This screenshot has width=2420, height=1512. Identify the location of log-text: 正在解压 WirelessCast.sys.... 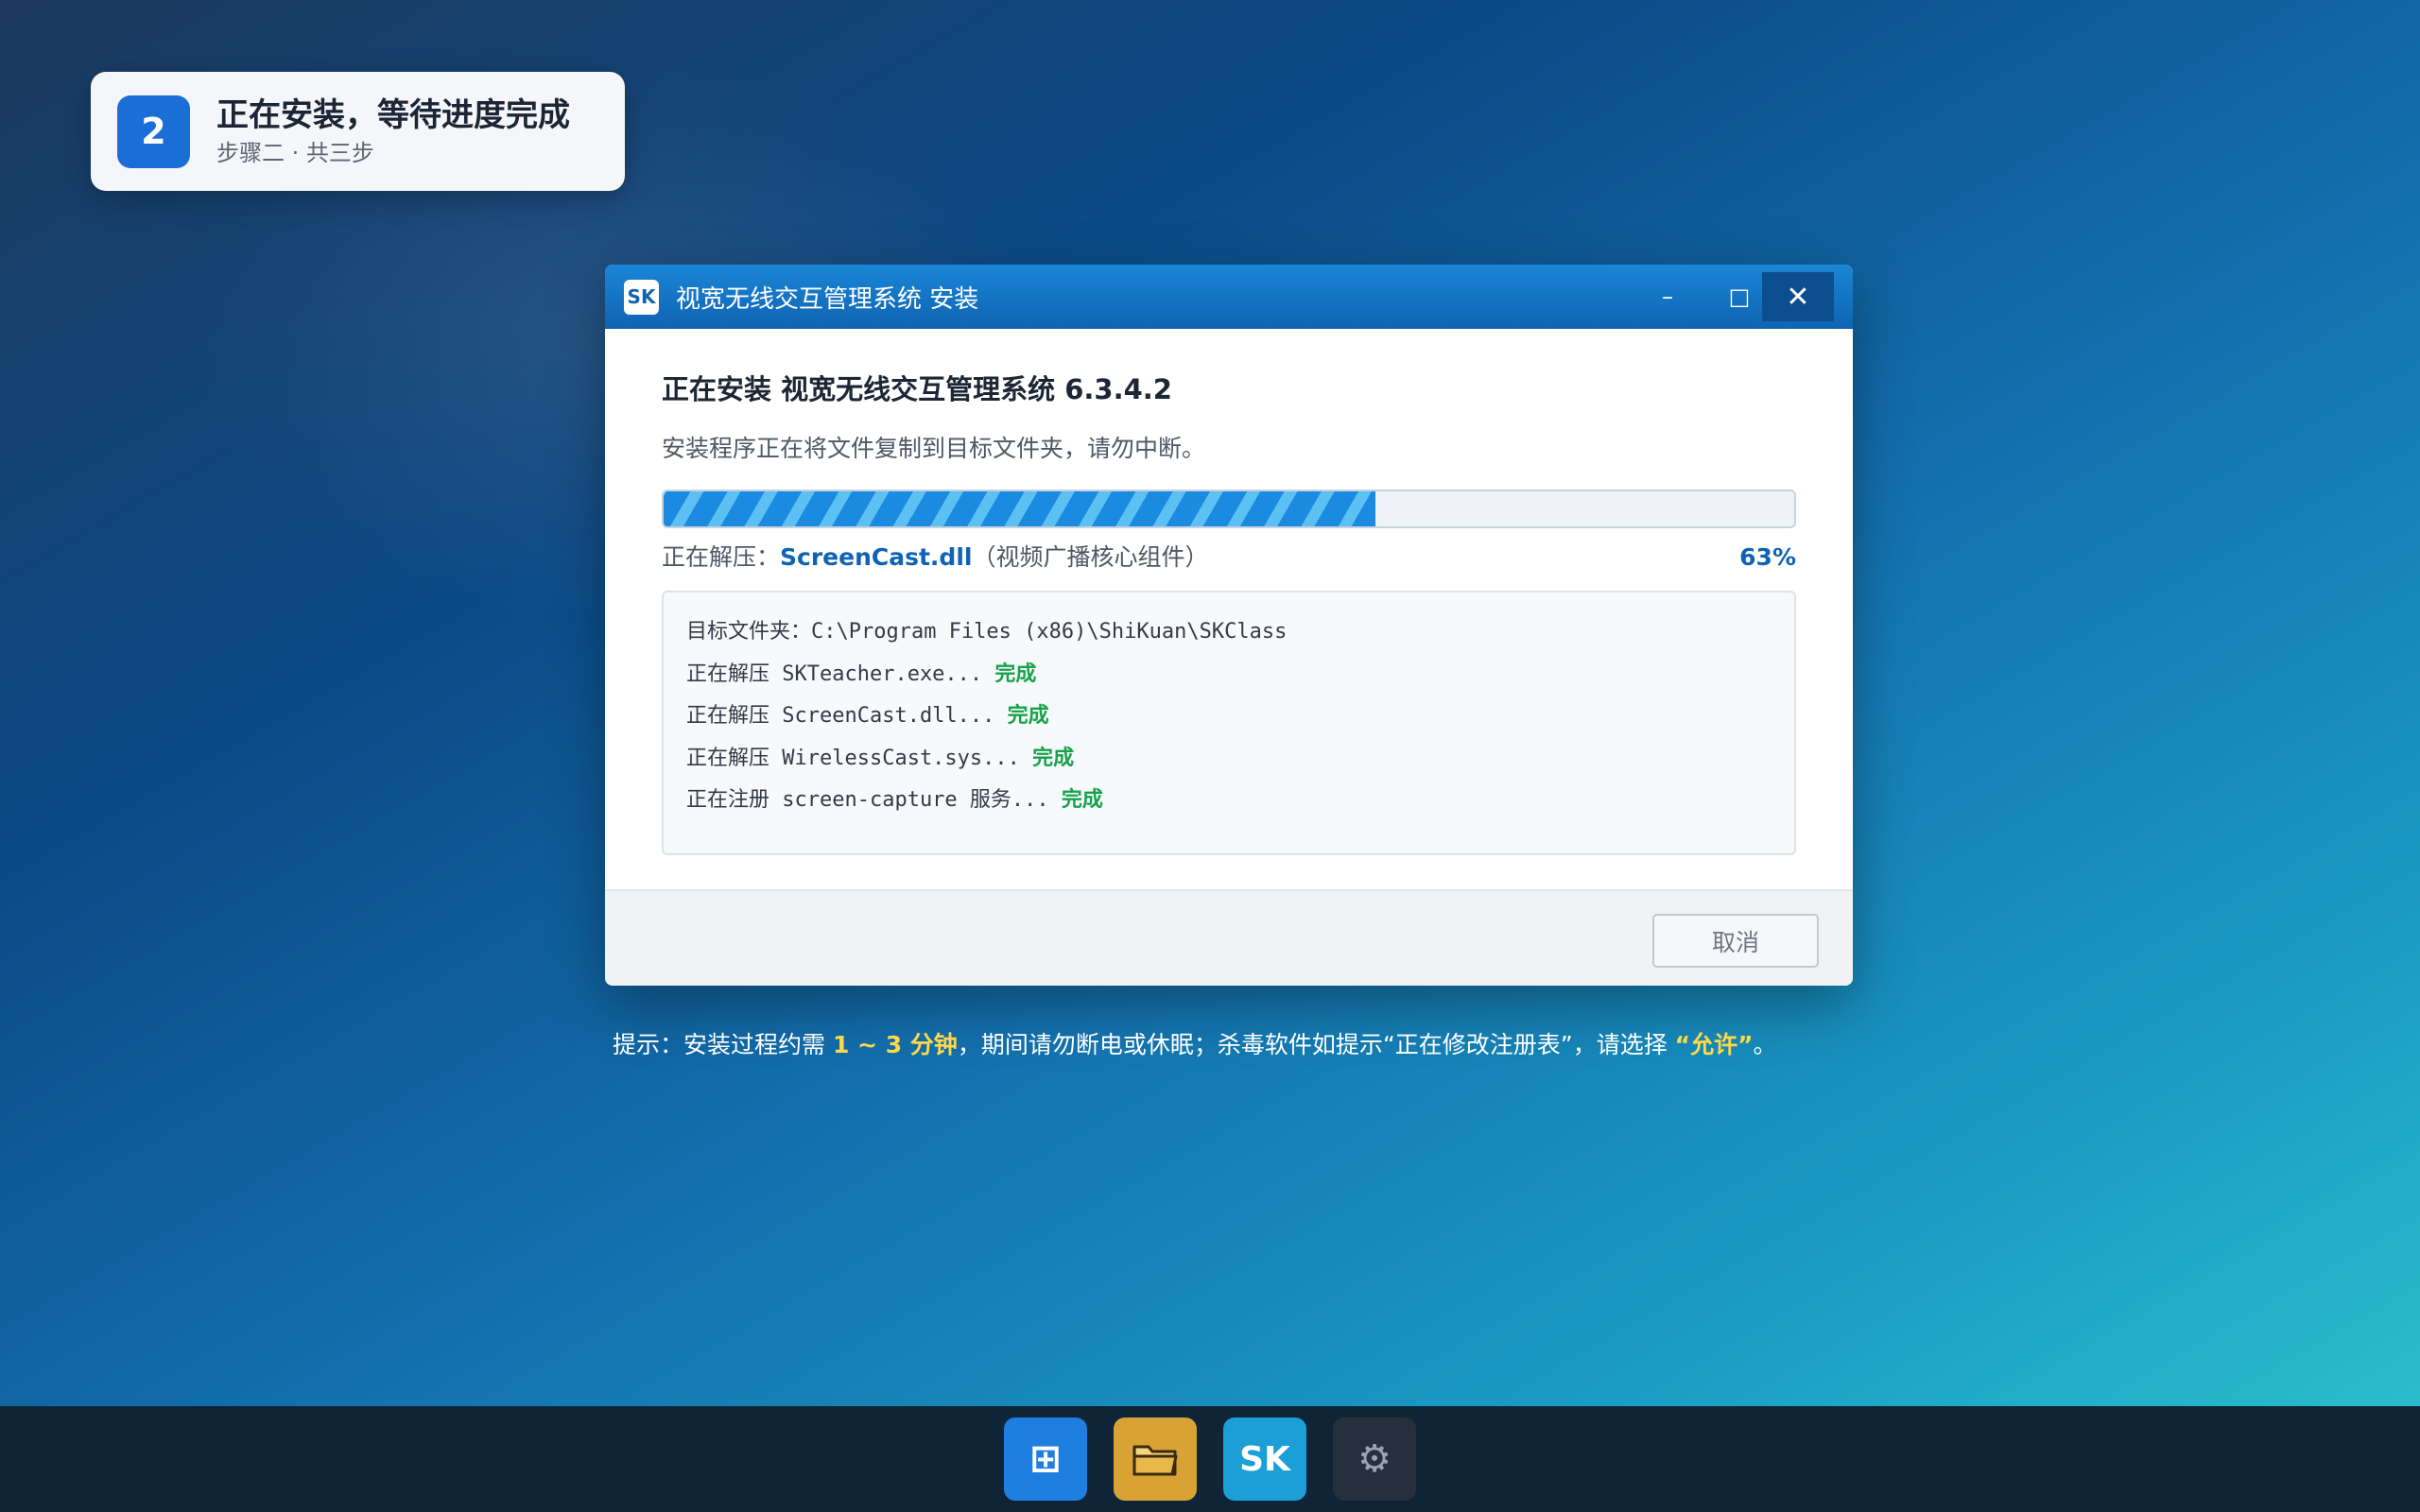
(859, 758).